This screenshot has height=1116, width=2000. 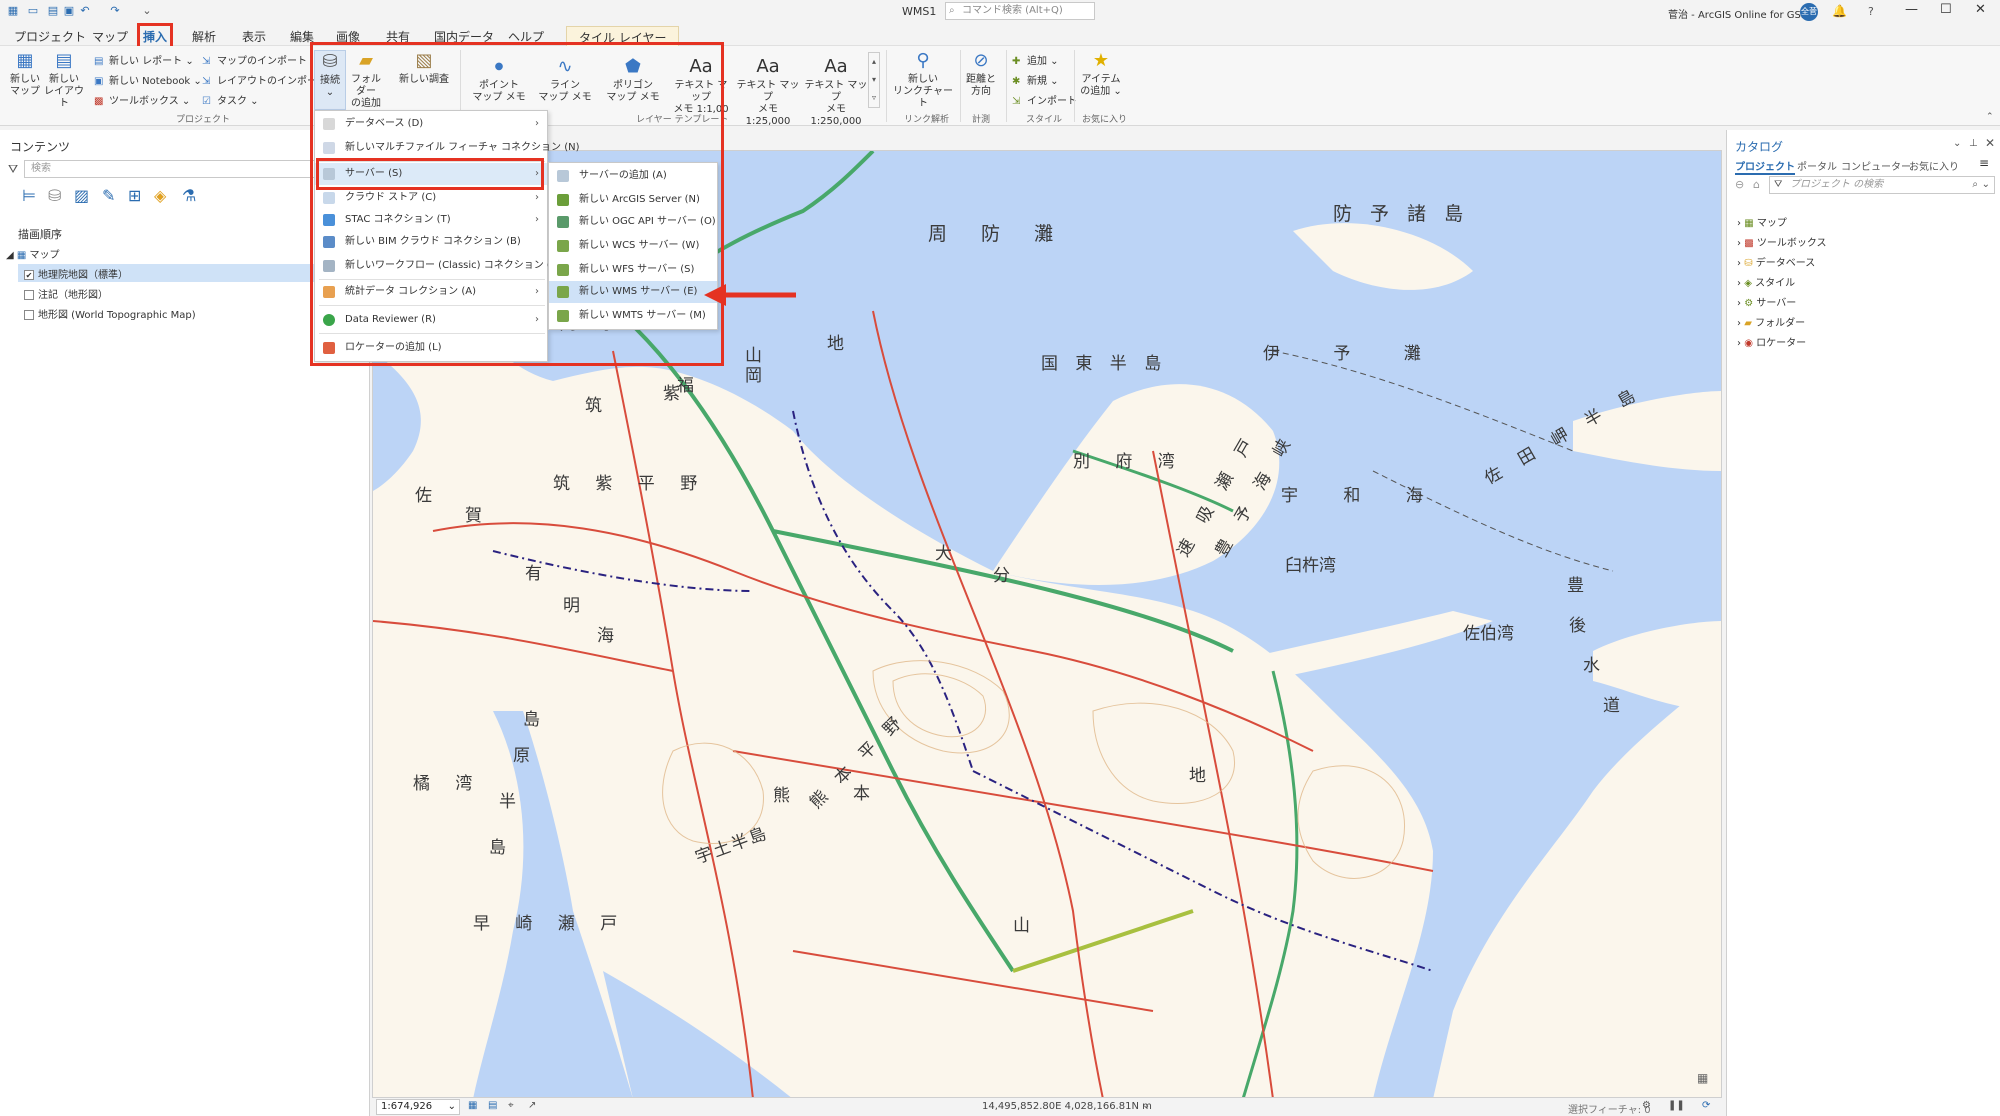 What do you see at coordinates (33, 253) in the screenshot?
I see `map-node: ◢ ▦ マップ` at bounding box center [33, 253].